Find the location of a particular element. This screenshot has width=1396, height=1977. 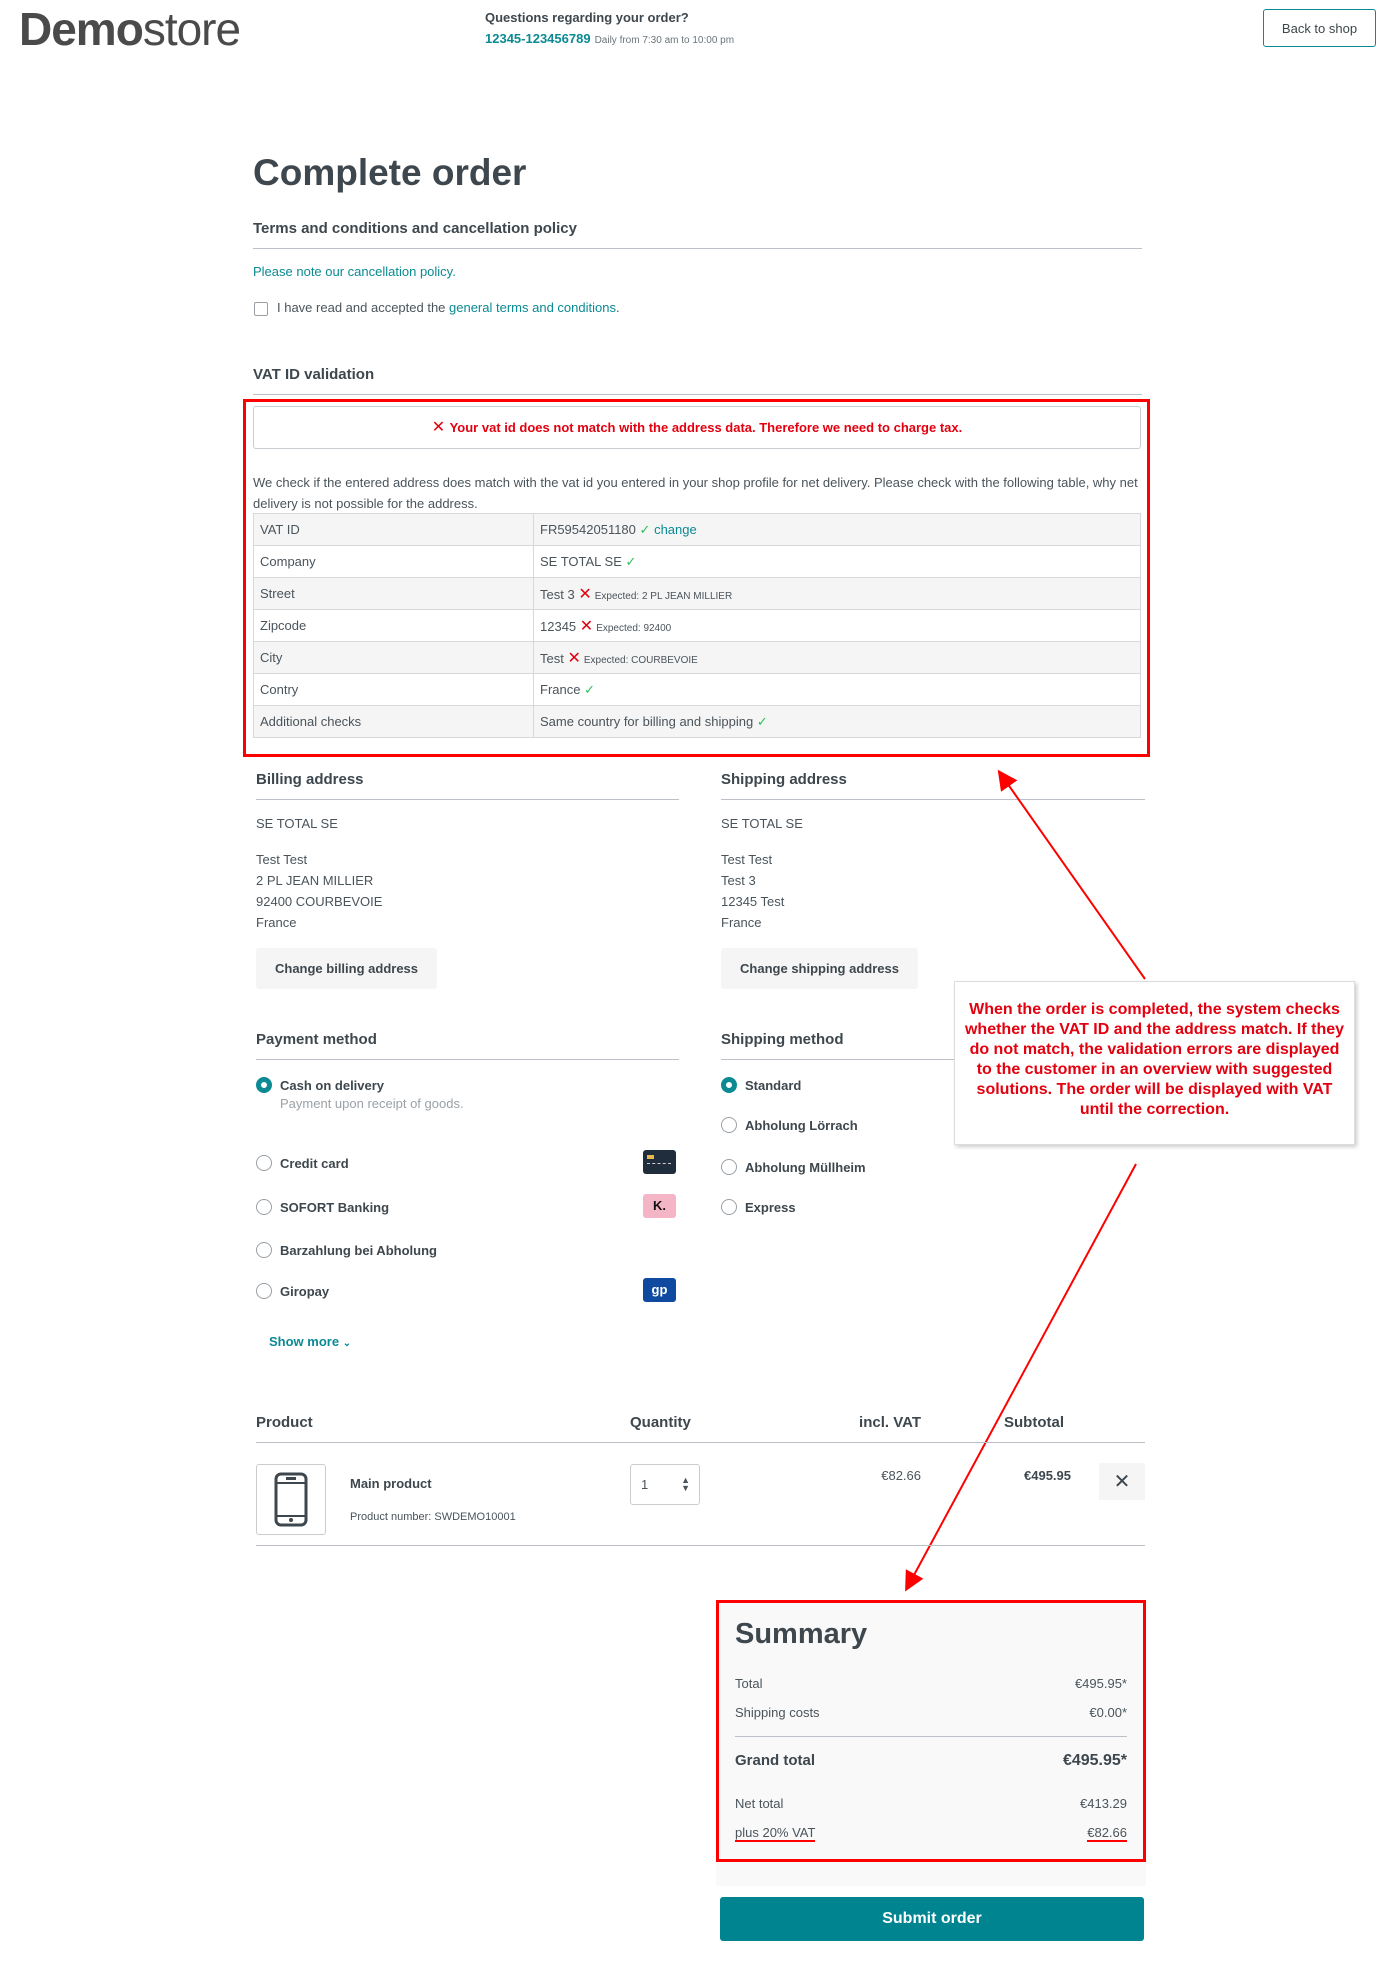

col-vat: incl. VAT is located at coordinates (890, 1422).